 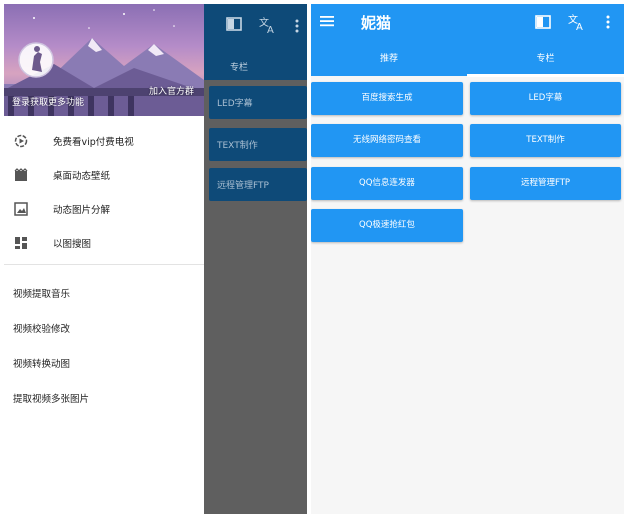 What do you see at coordinates (545, 183) in the screenshot?
I see `remote-ftp-button: 远程管理FTP` at bounding box center [545, 183].